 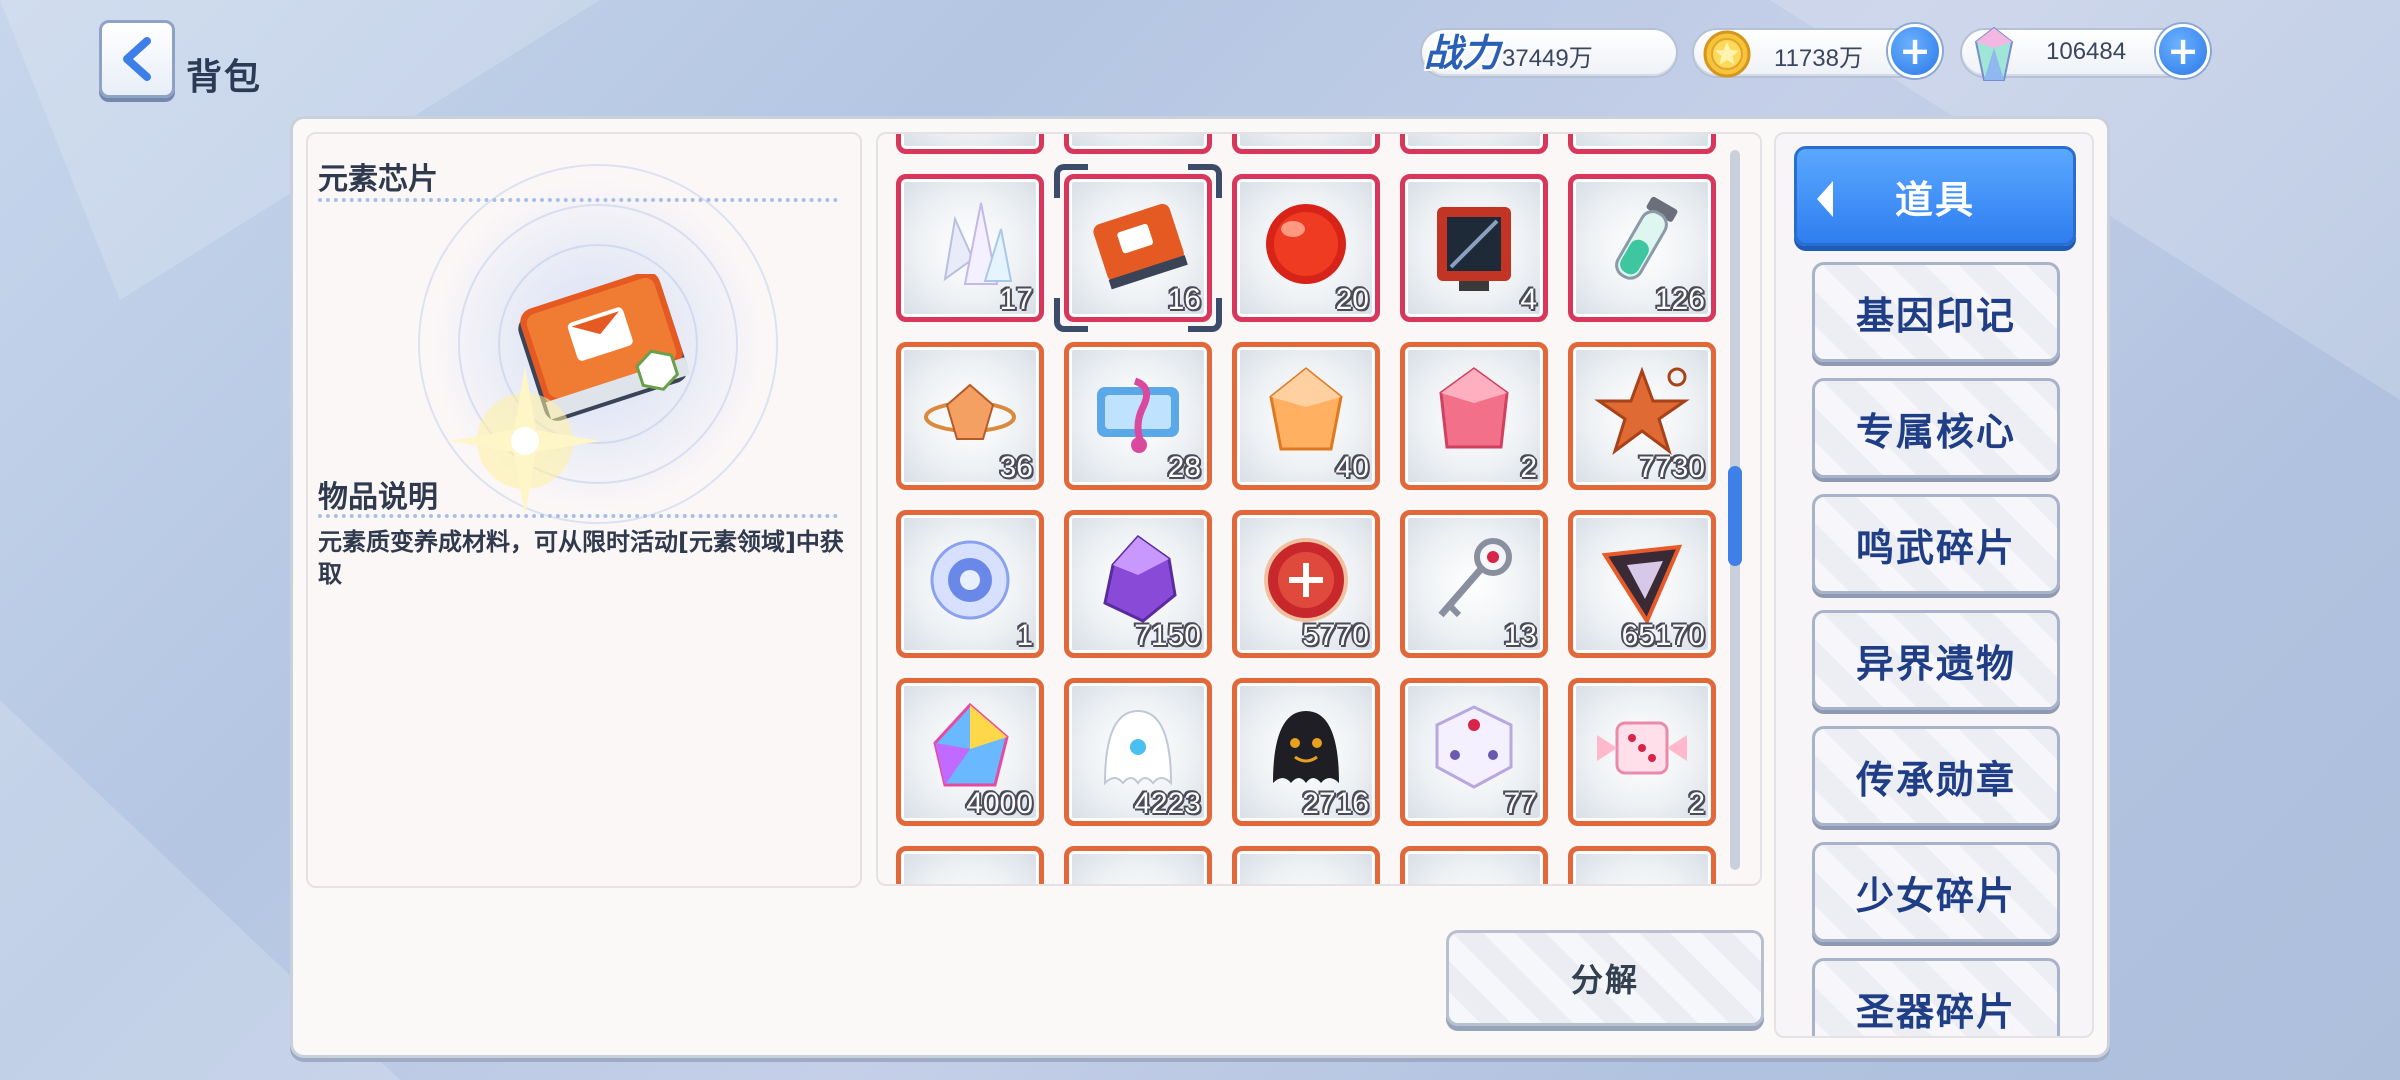 I want to click on tab-category-7: 圣器碎片, so click(x=1936, y=997).